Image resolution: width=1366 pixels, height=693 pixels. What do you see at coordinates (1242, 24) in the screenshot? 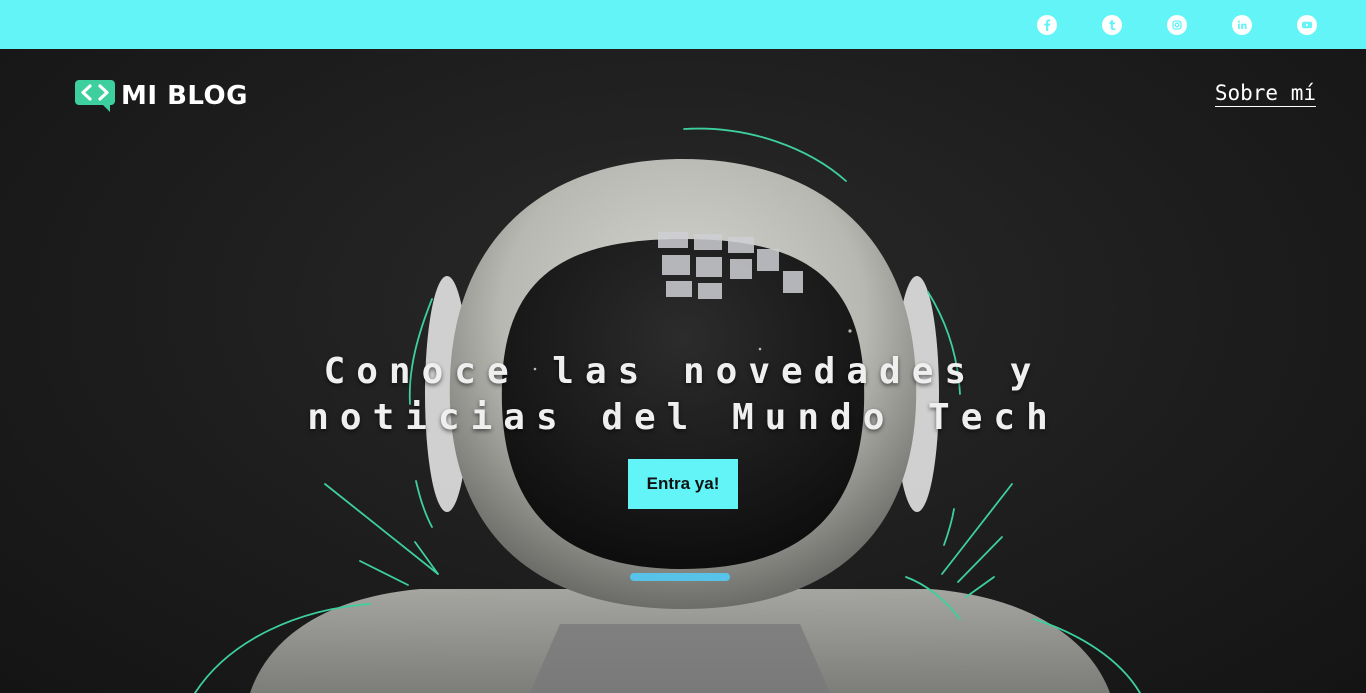
I see `linkedin-icon` at bounding box center [1242, 24].